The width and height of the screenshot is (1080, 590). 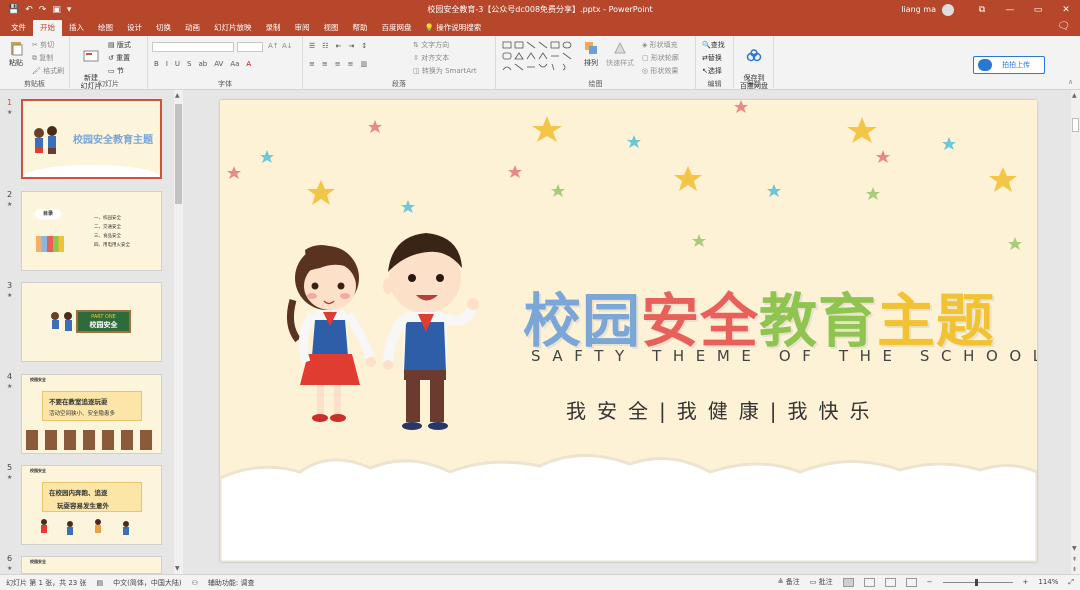 What do you see at coordinates (660, 58) in the screenshot?
I see `shape-outline-button: ▢ 形状轮廓` at bounding box center [660, 58].